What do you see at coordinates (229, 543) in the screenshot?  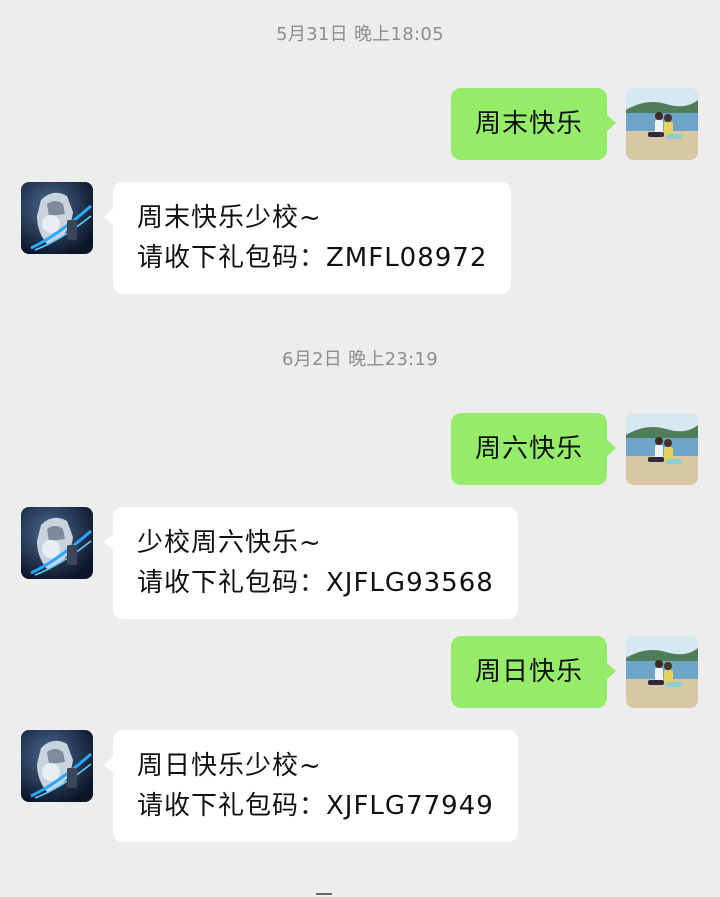 I see `message-text-line: 少校周六快乐~` at bounding box center [229, 543].